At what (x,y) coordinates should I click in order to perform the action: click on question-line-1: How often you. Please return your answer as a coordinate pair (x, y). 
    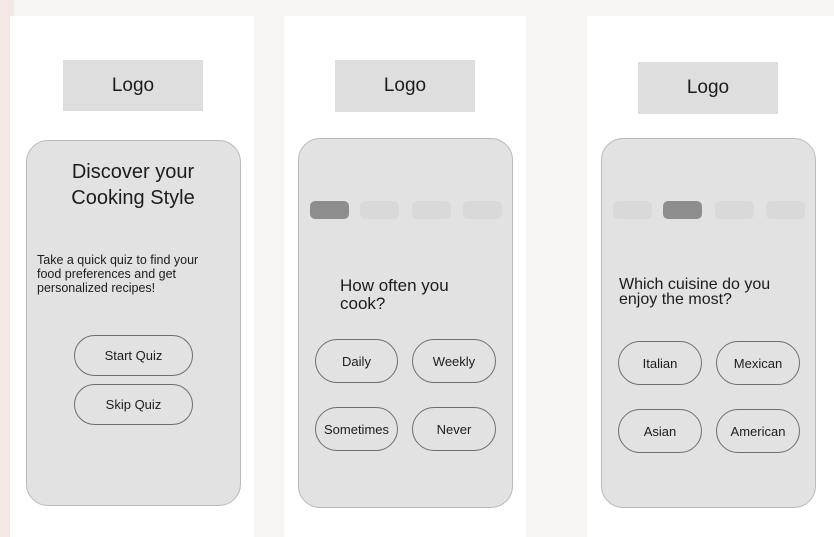
    Looking at the image, I should click on (394, 285).